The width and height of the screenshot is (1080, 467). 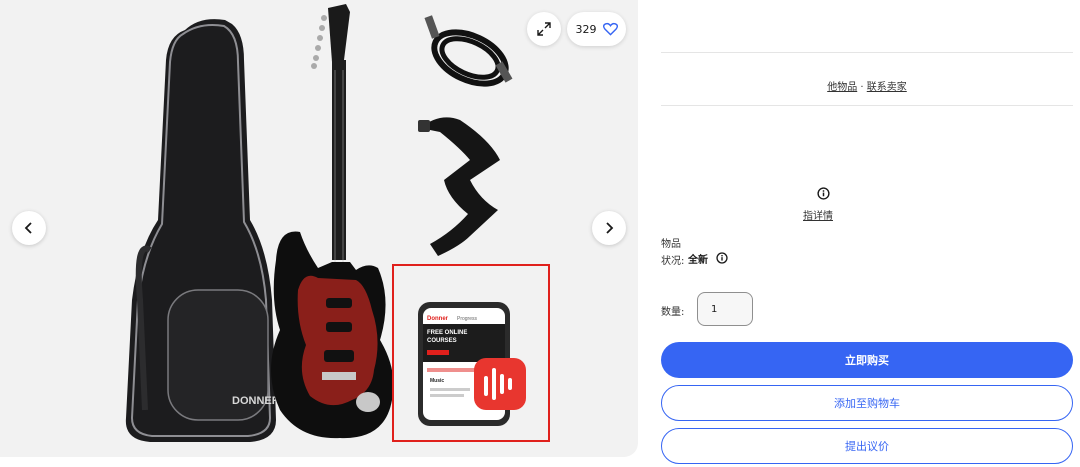 I want to click on guitar-strap, so click(x=459, y=186).